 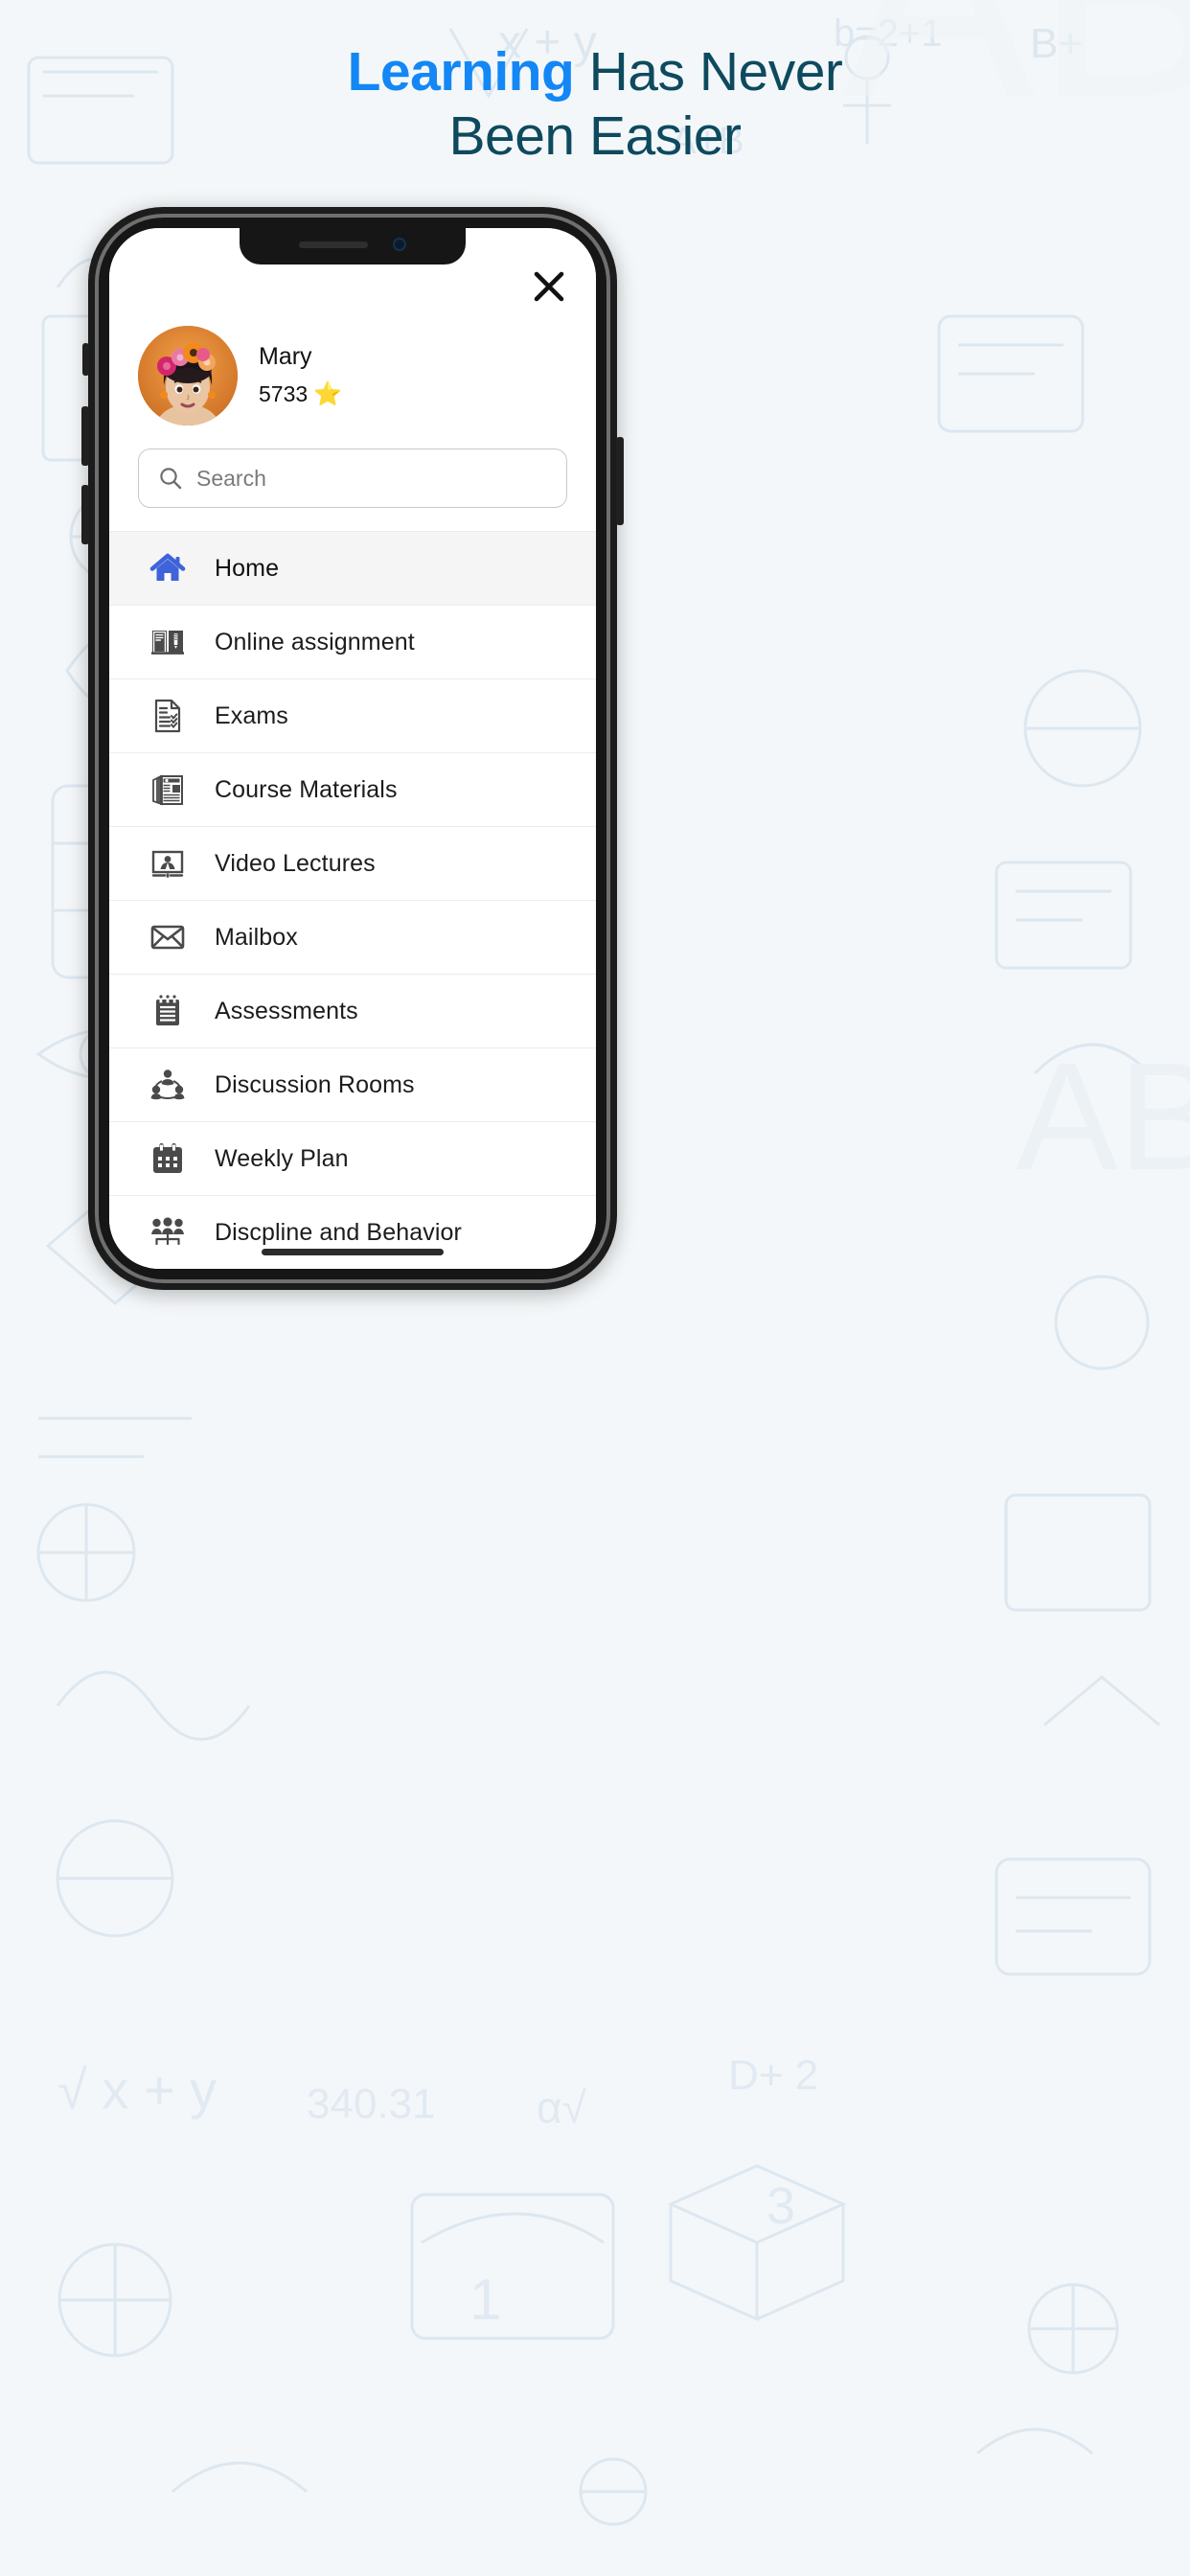 I want to click on star-icon: ⭐, so click(x=328, y=393).